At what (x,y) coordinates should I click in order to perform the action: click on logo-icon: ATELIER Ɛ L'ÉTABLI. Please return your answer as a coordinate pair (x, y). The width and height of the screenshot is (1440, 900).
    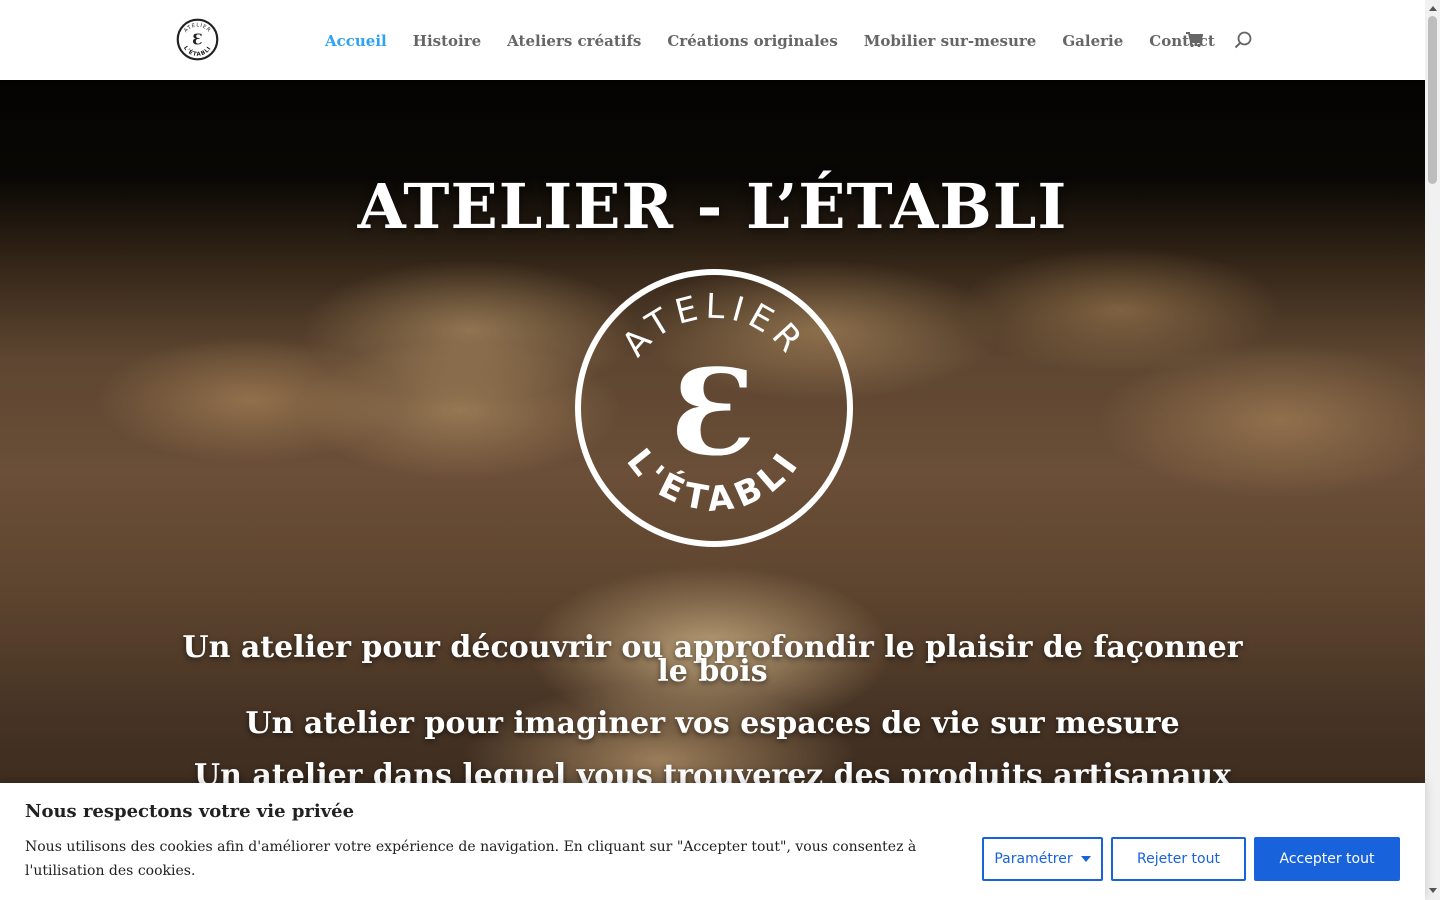
    Looking at the image, I should click on (197, 39).